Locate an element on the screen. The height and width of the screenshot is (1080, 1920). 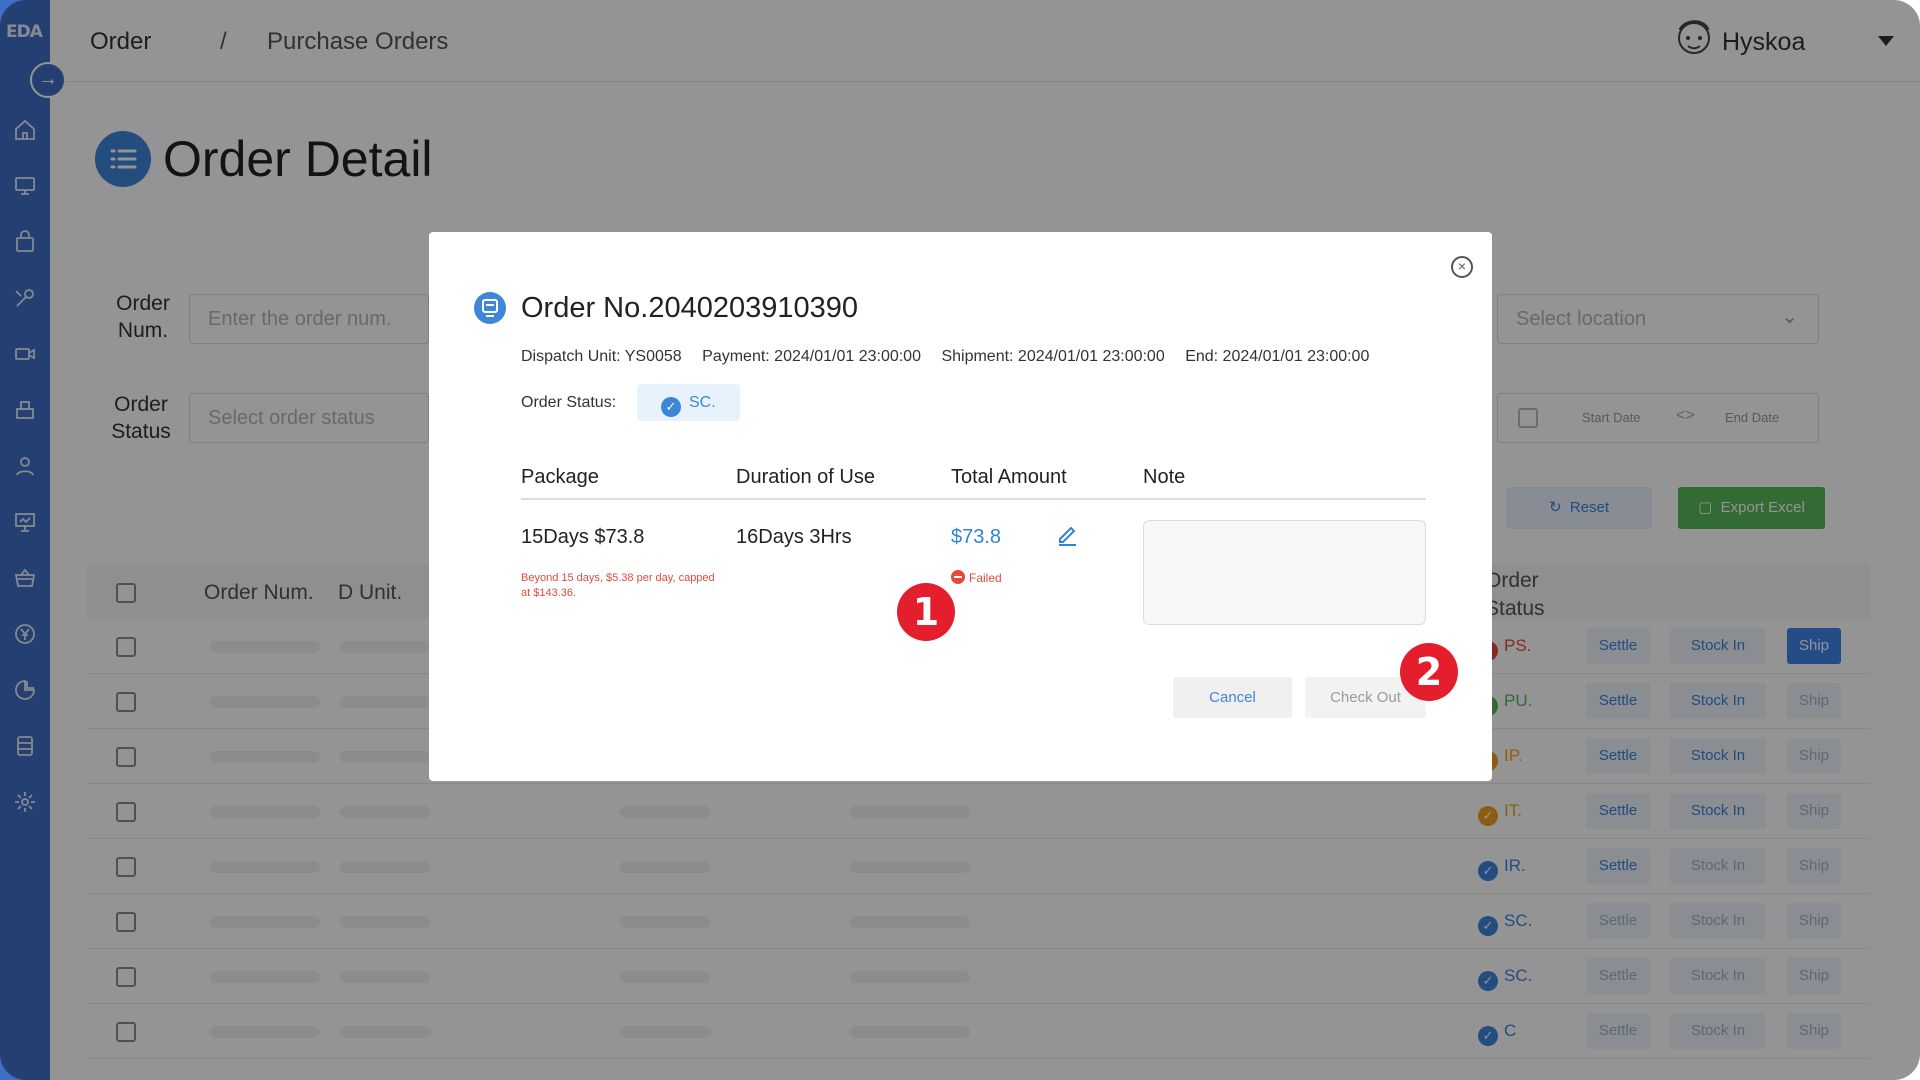
col-duration: Duration of Use is located at coordinates (805, 477).